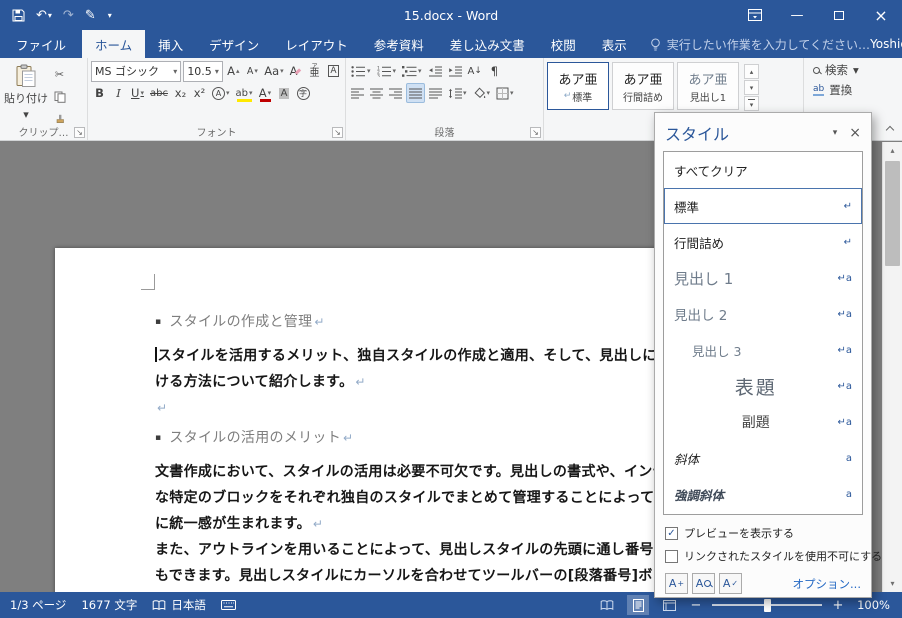 This screenshot has width=902, height=618. I want to click on subscript-button: x₂, so click(180, 93).